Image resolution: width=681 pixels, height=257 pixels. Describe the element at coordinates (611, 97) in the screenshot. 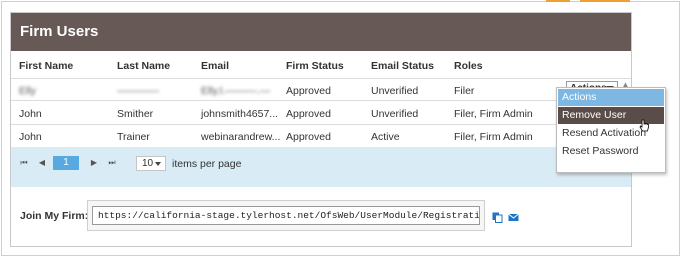

I see `menu-item-actions: Actions` at that location.